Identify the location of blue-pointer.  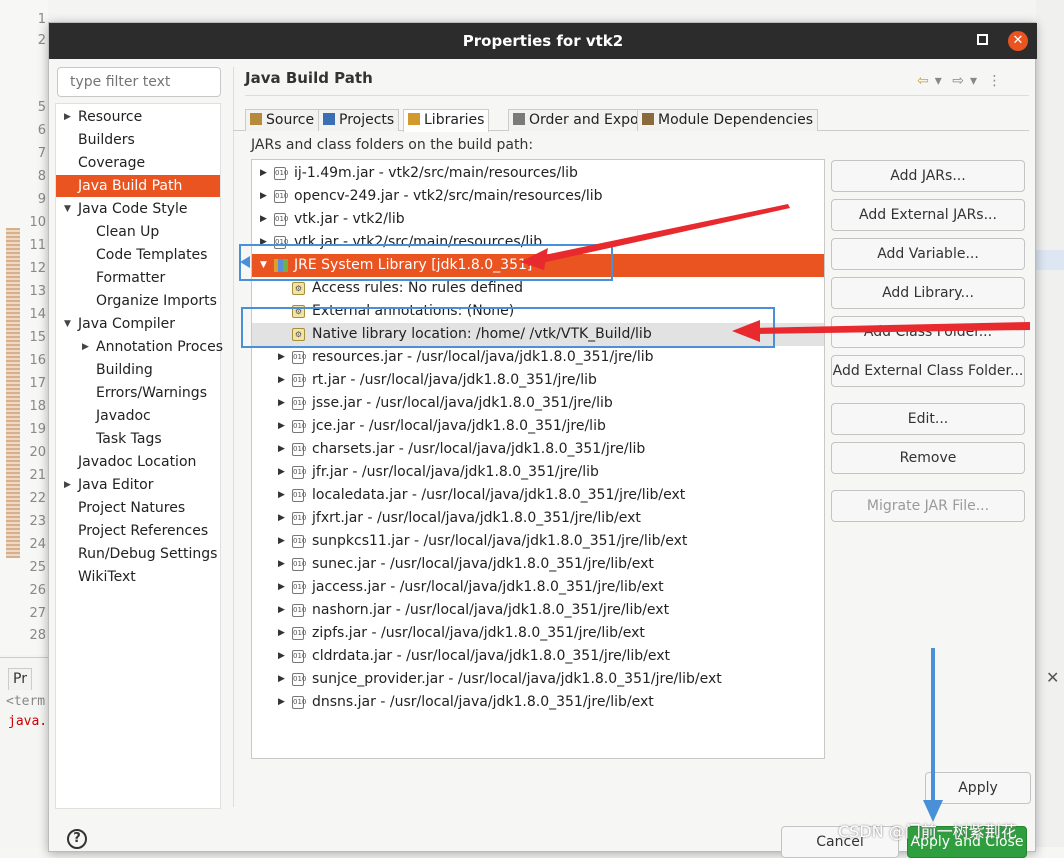
(245, 262).